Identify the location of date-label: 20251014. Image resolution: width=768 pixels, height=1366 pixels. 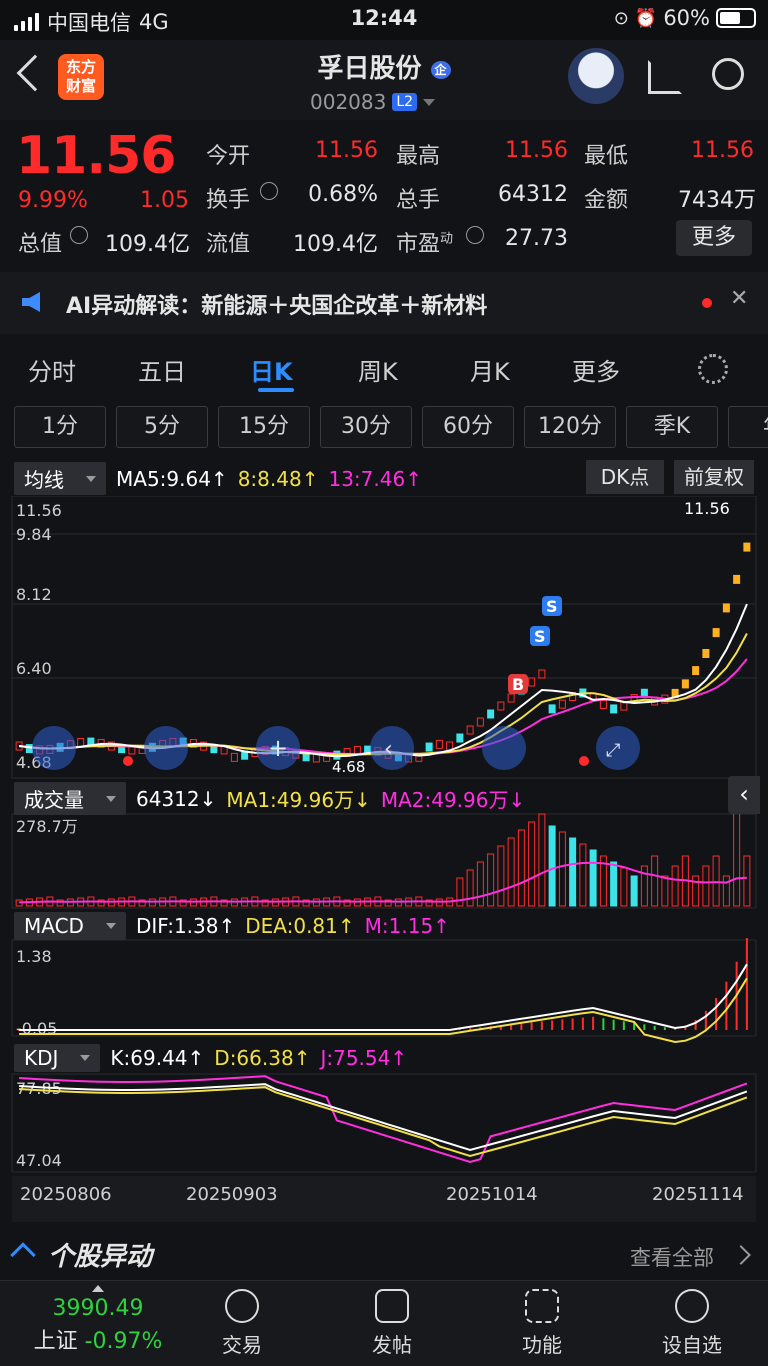
(492, 1194).